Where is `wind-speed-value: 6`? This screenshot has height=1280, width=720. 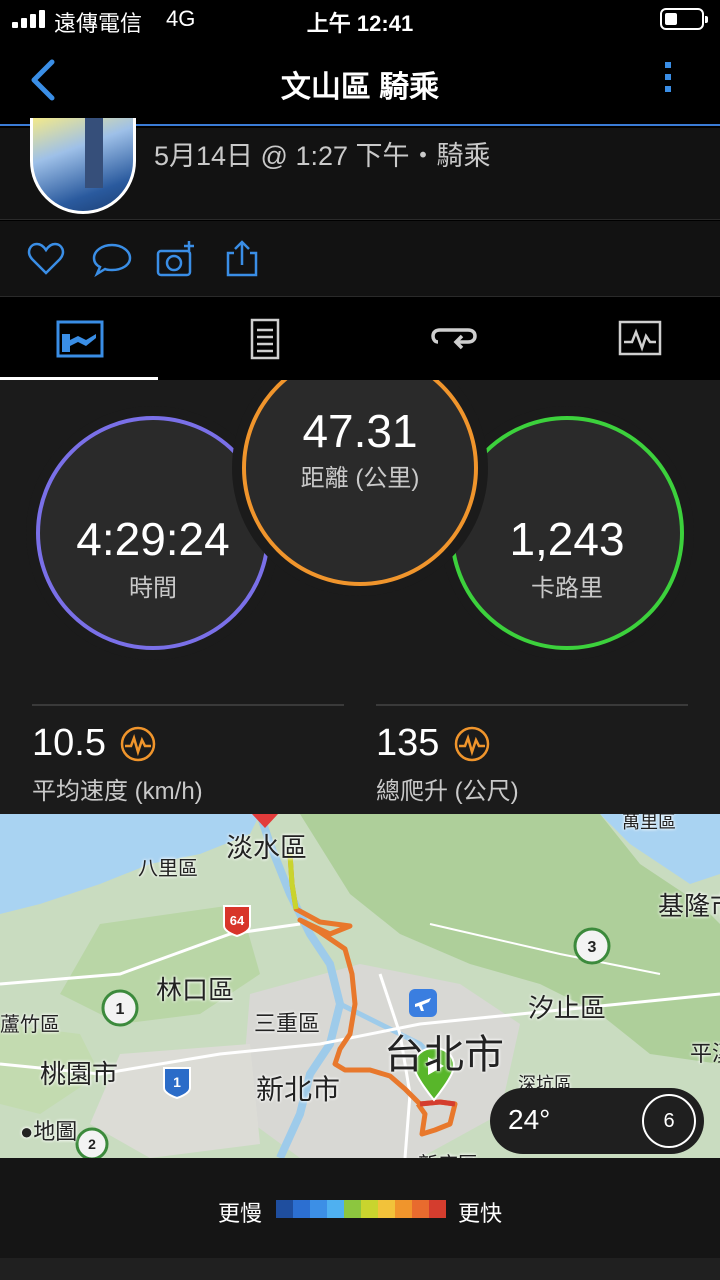
wind-speed-value: 6 is located at coordinates (669, 1121).